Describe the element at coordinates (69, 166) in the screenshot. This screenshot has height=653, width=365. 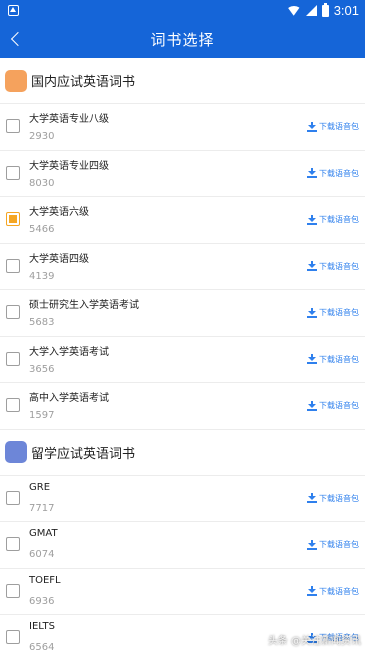
I see `wordbook-name: 大学英语专业四级` at that location.